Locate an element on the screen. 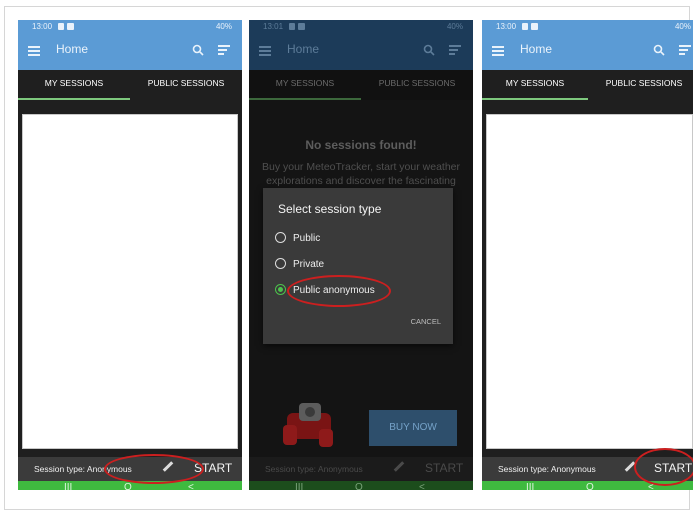  status-bar: 13:01 40% is located at coordinates (361, 27).